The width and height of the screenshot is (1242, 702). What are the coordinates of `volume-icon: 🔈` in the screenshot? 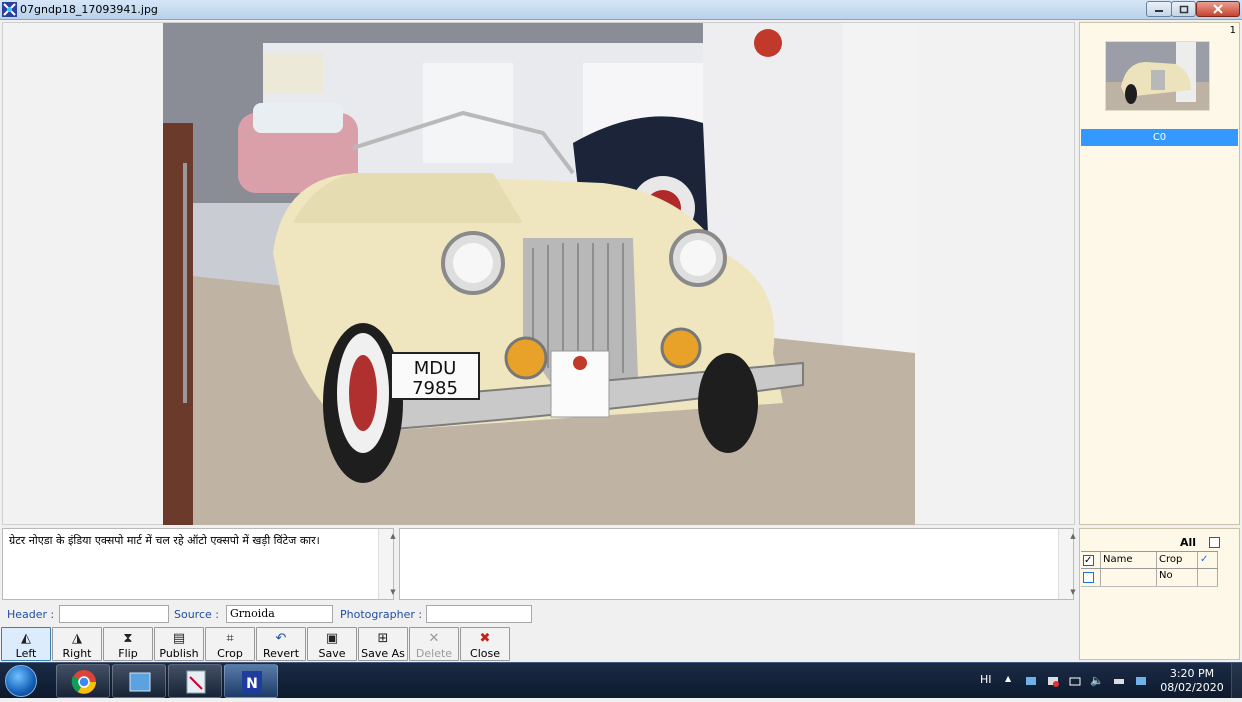 It's located at (1097, 681).